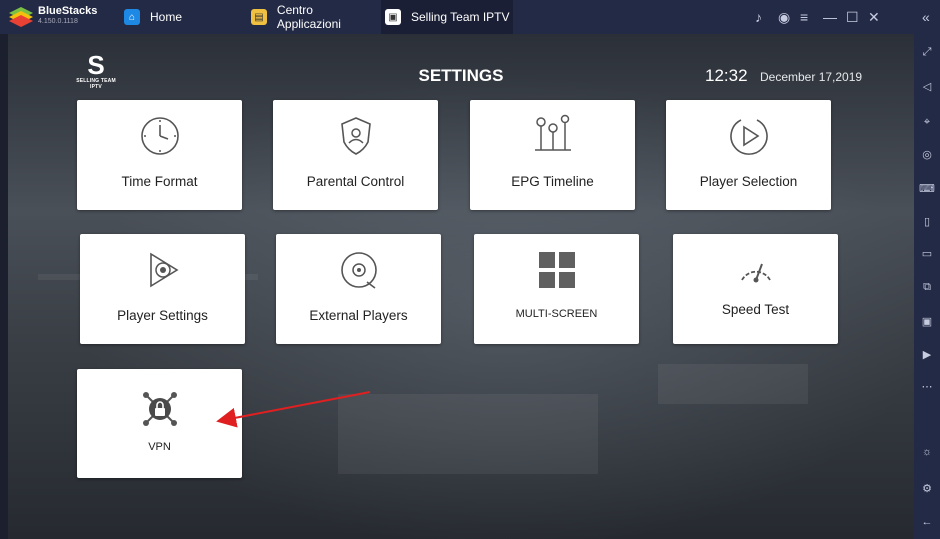 The height and width of the screenshot is (539, 940). Describe the element at coordinates (852, 17) in the screenshot. I see `maximize-button: ☐` at that location.